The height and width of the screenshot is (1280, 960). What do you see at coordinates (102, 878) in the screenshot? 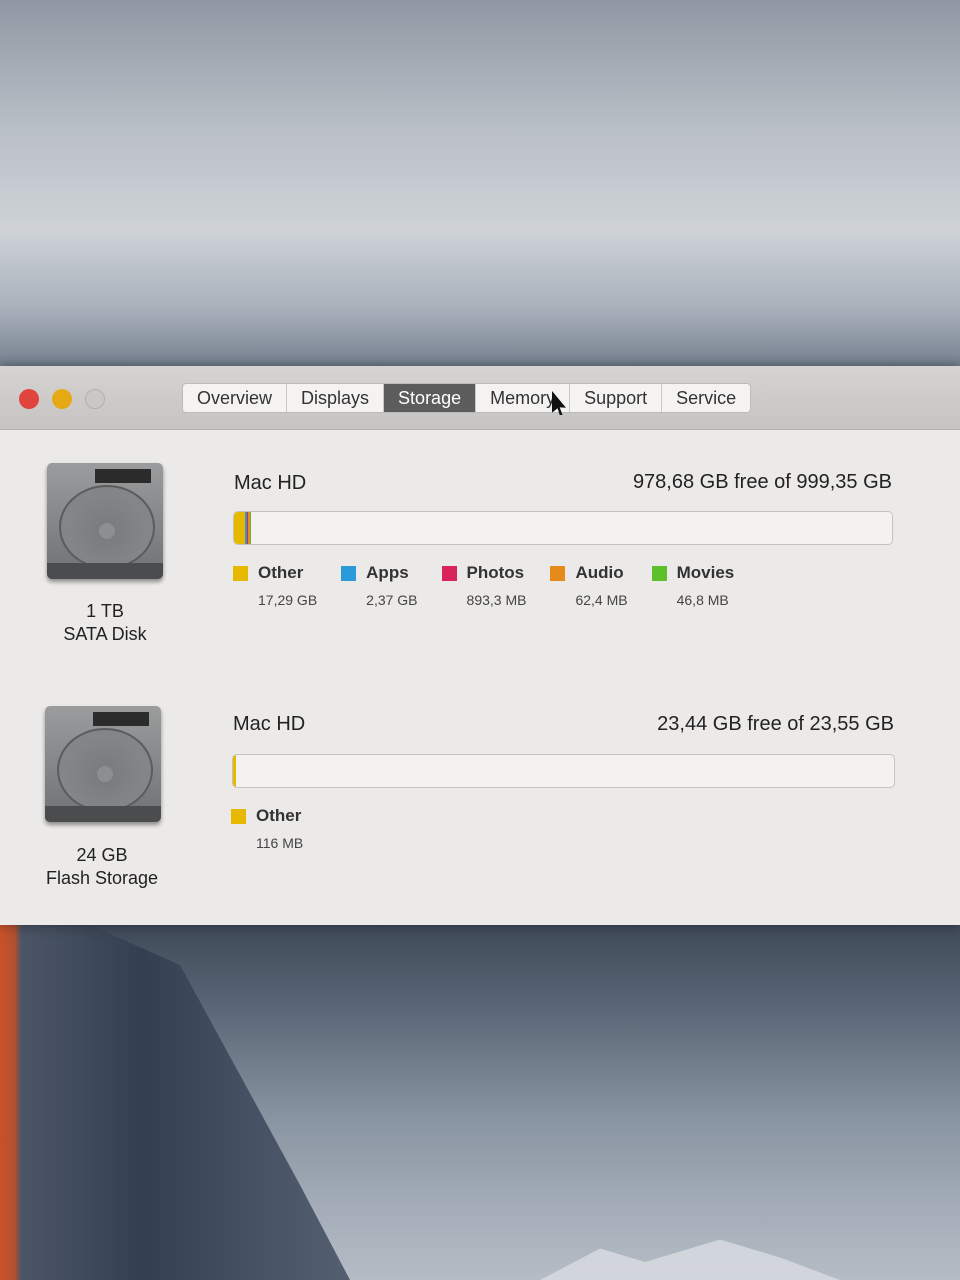
I see `disk-type: Flash Storage` at bounding box center [102, 878].